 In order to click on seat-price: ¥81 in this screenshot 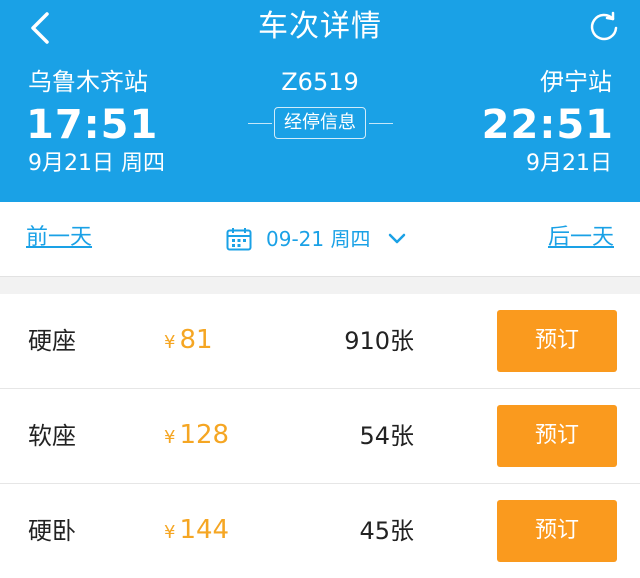, I will do `click(188, 341)`.